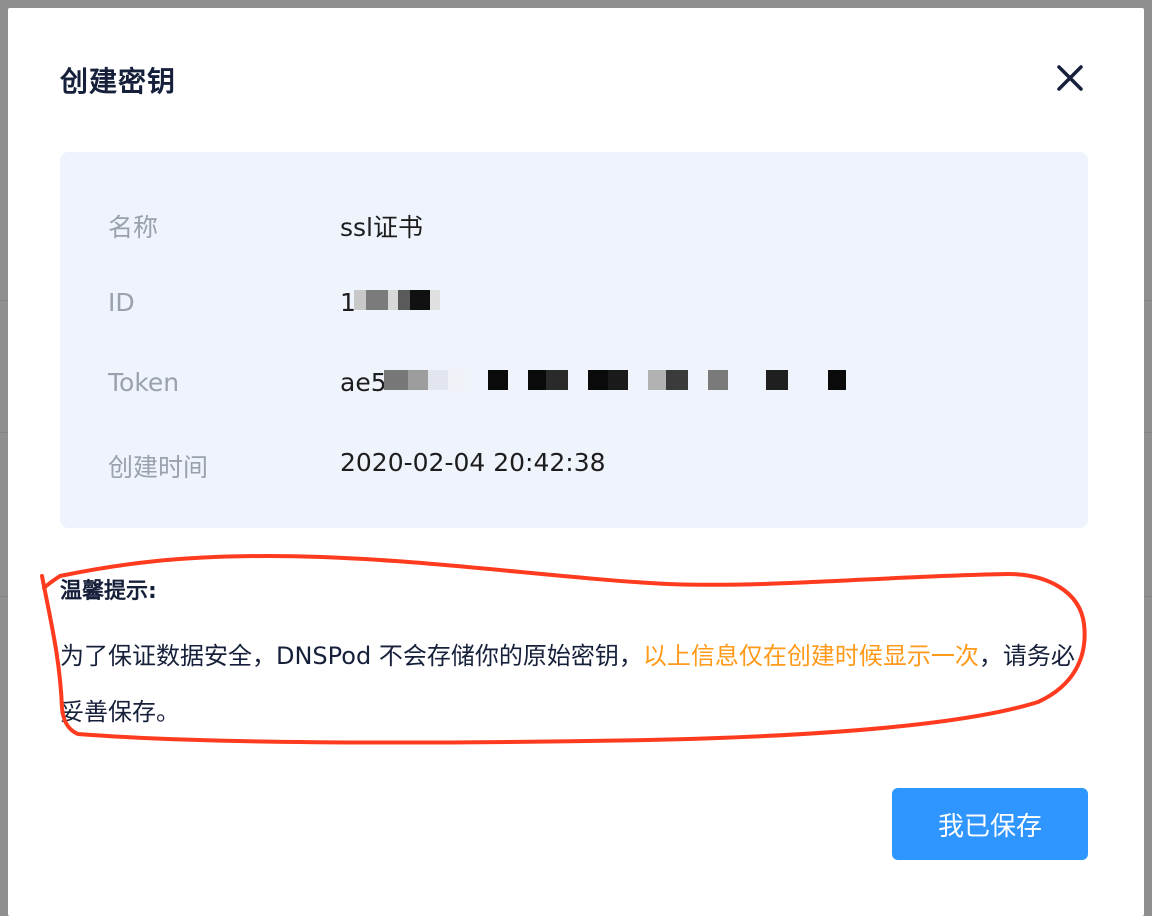  I want to click on close-icon, so click(1070, 78).